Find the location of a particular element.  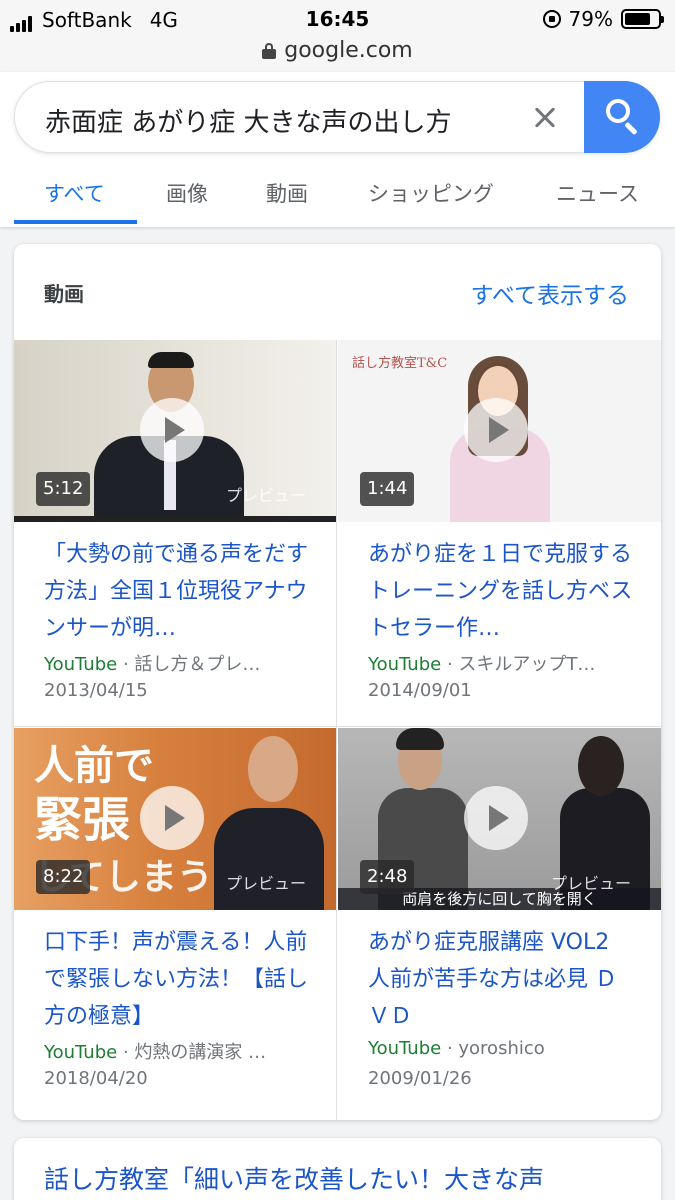

video-title: 口下手！声が震える！人前で緊張しない方法！【話し方の極意】 is located at coordinates (179, 979).